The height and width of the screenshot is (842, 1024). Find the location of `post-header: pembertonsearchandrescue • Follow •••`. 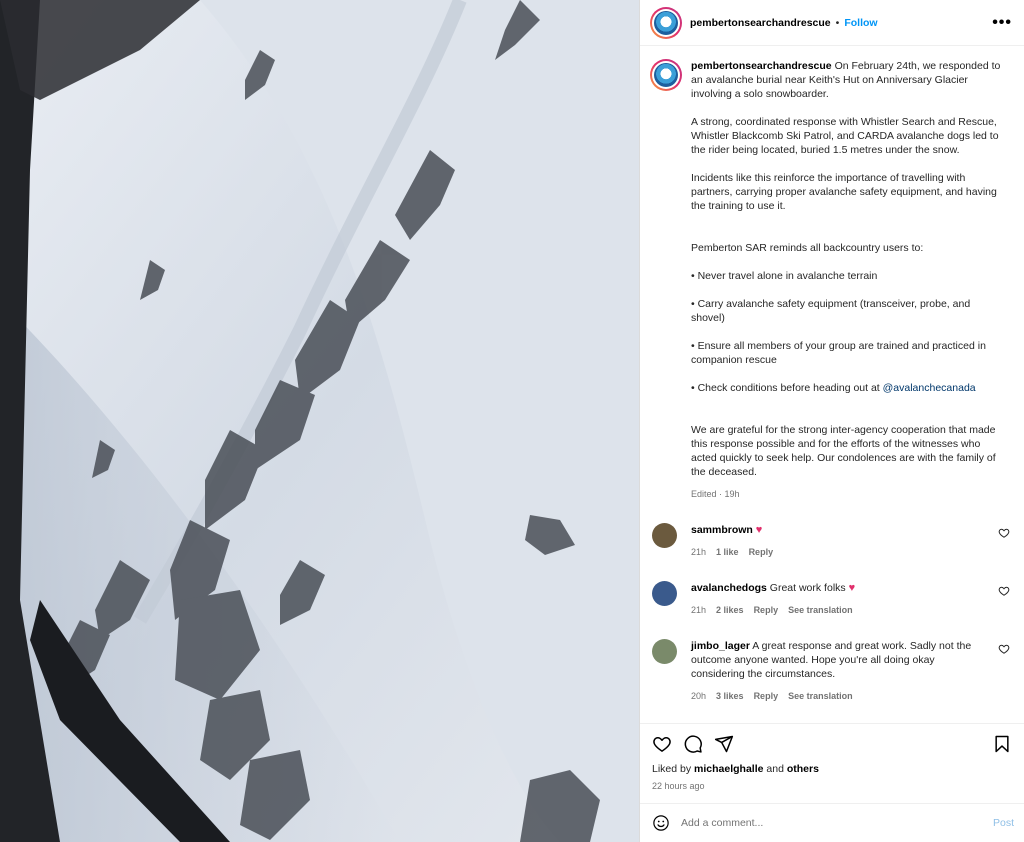

post-header: pembertonsearchandrescue • Follow ••• is located at coordinates (832, 23).